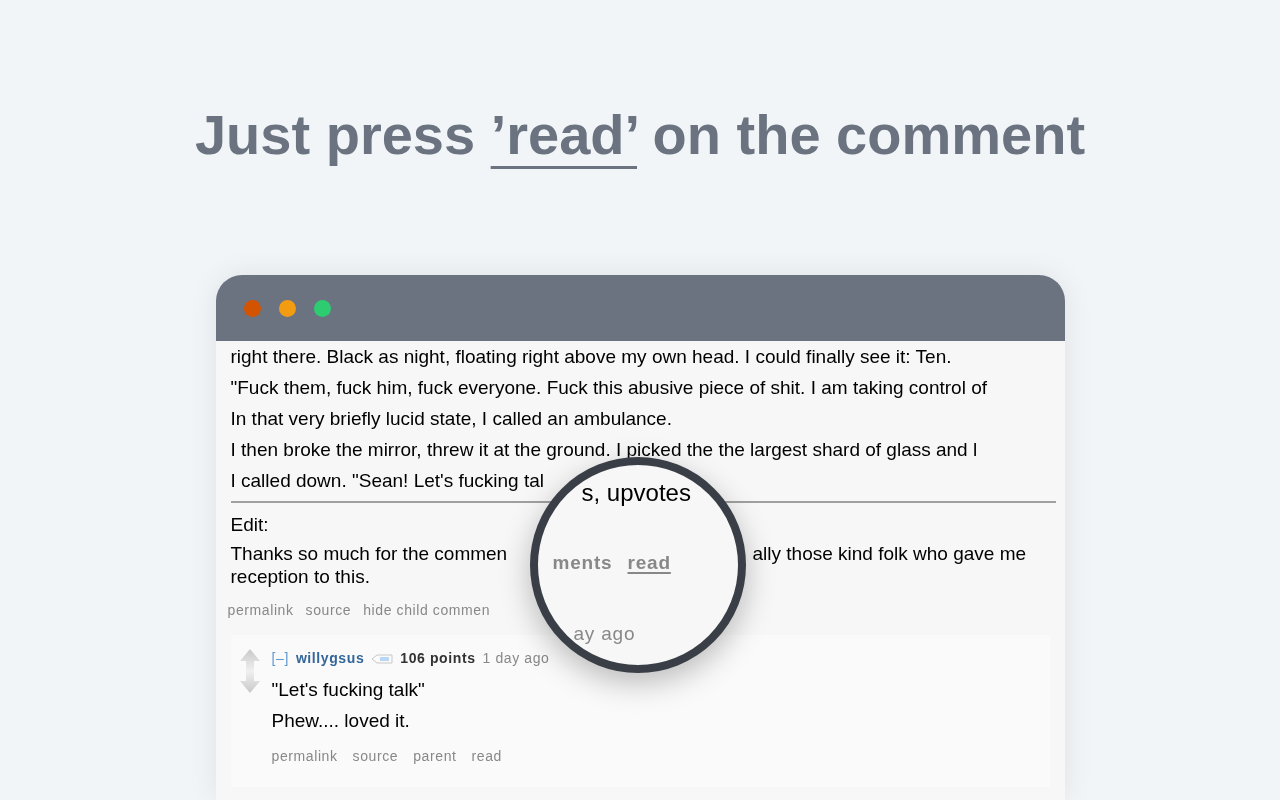 Image resolution: width=1280 pixels, height=800 pixels. What do you see at coordinates (636, 493) in the screenshot?
I see `magnified-text: s, upvotes` at bounding box center [636, 493].